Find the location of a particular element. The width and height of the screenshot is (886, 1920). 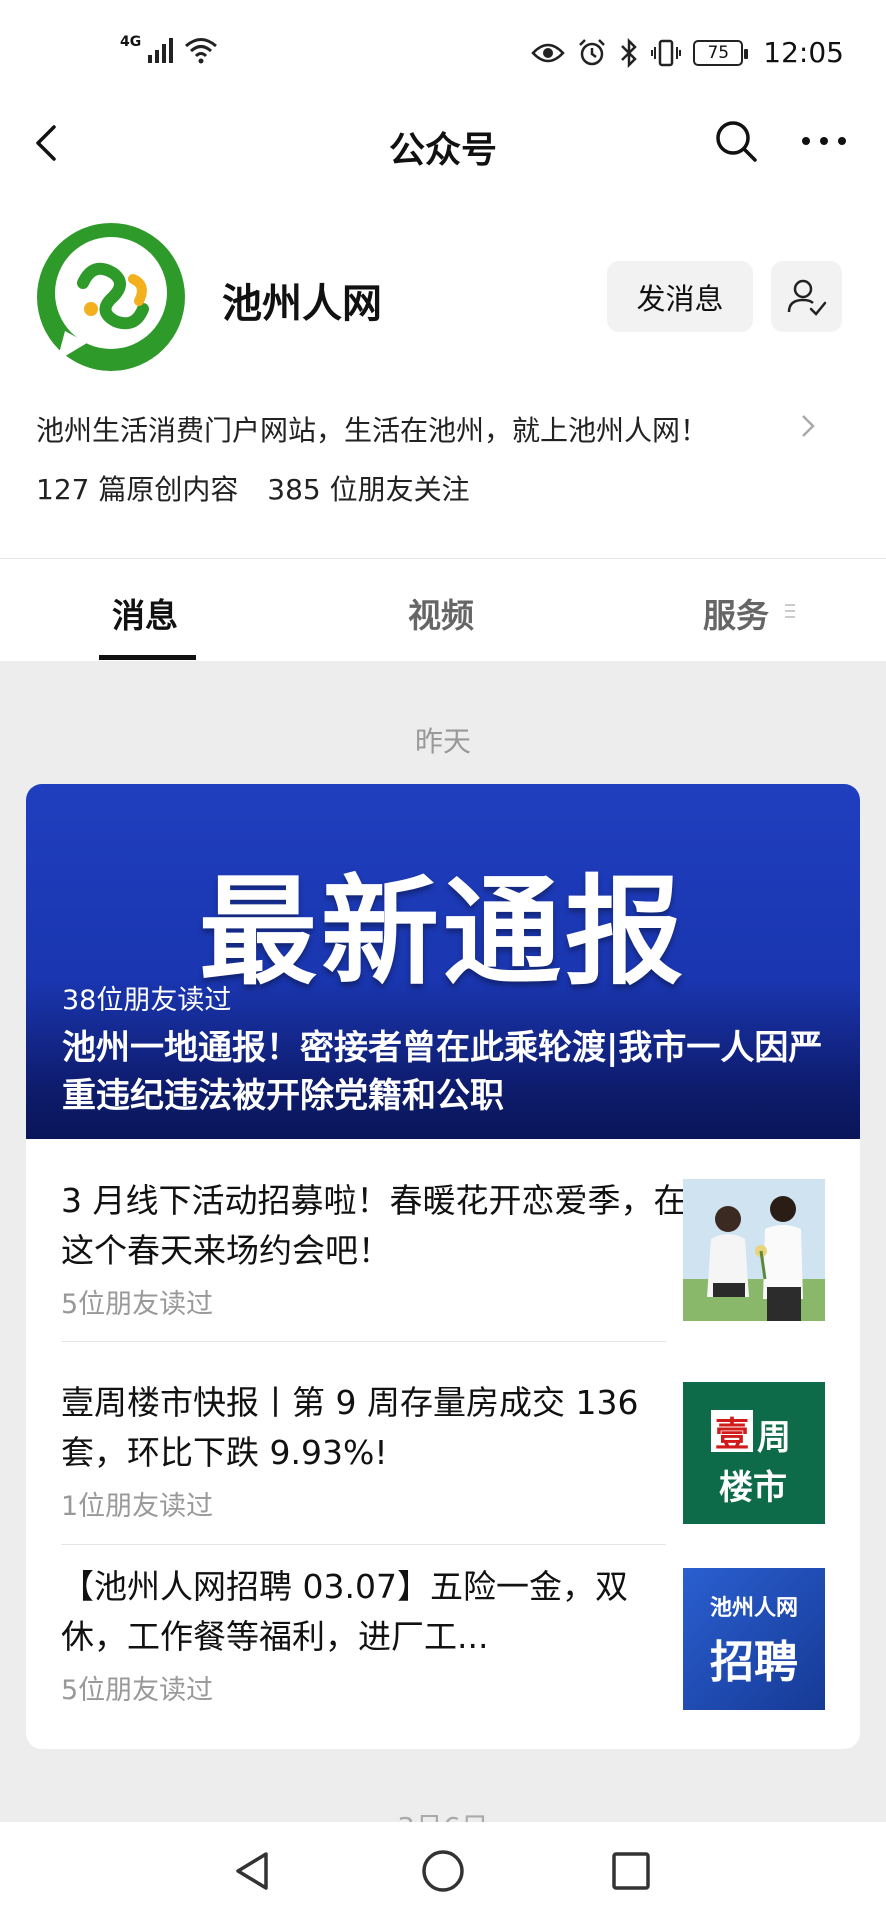

thumb-brand-text: 池州人网 is located at coordinates (753, 1608).